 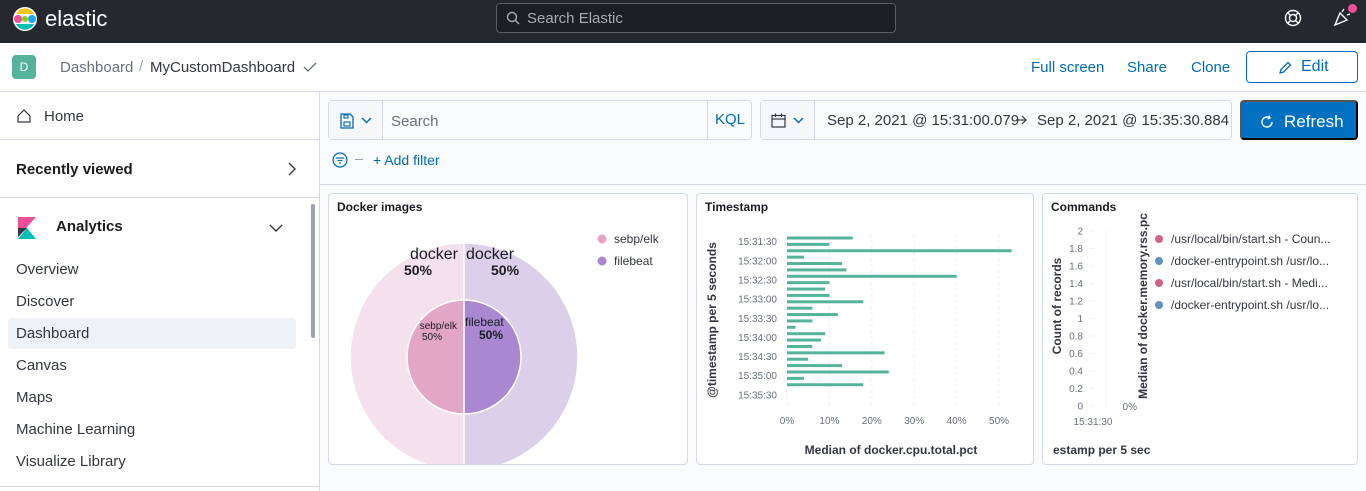 I want to click on filter-options-icon, so click(x=340, y=160).